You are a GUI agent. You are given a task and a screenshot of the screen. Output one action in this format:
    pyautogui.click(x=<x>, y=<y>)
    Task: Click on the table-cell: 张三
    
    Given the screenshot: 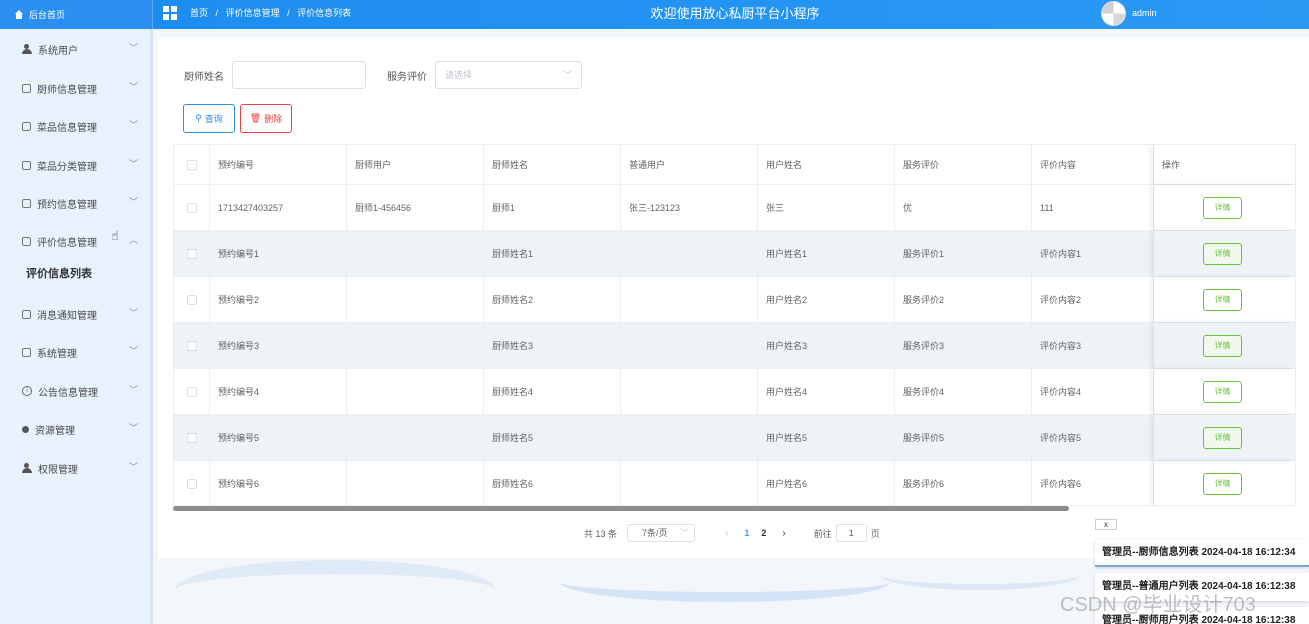 What is the action you would take?
    pyautogui.click(x=826, y=207)
    